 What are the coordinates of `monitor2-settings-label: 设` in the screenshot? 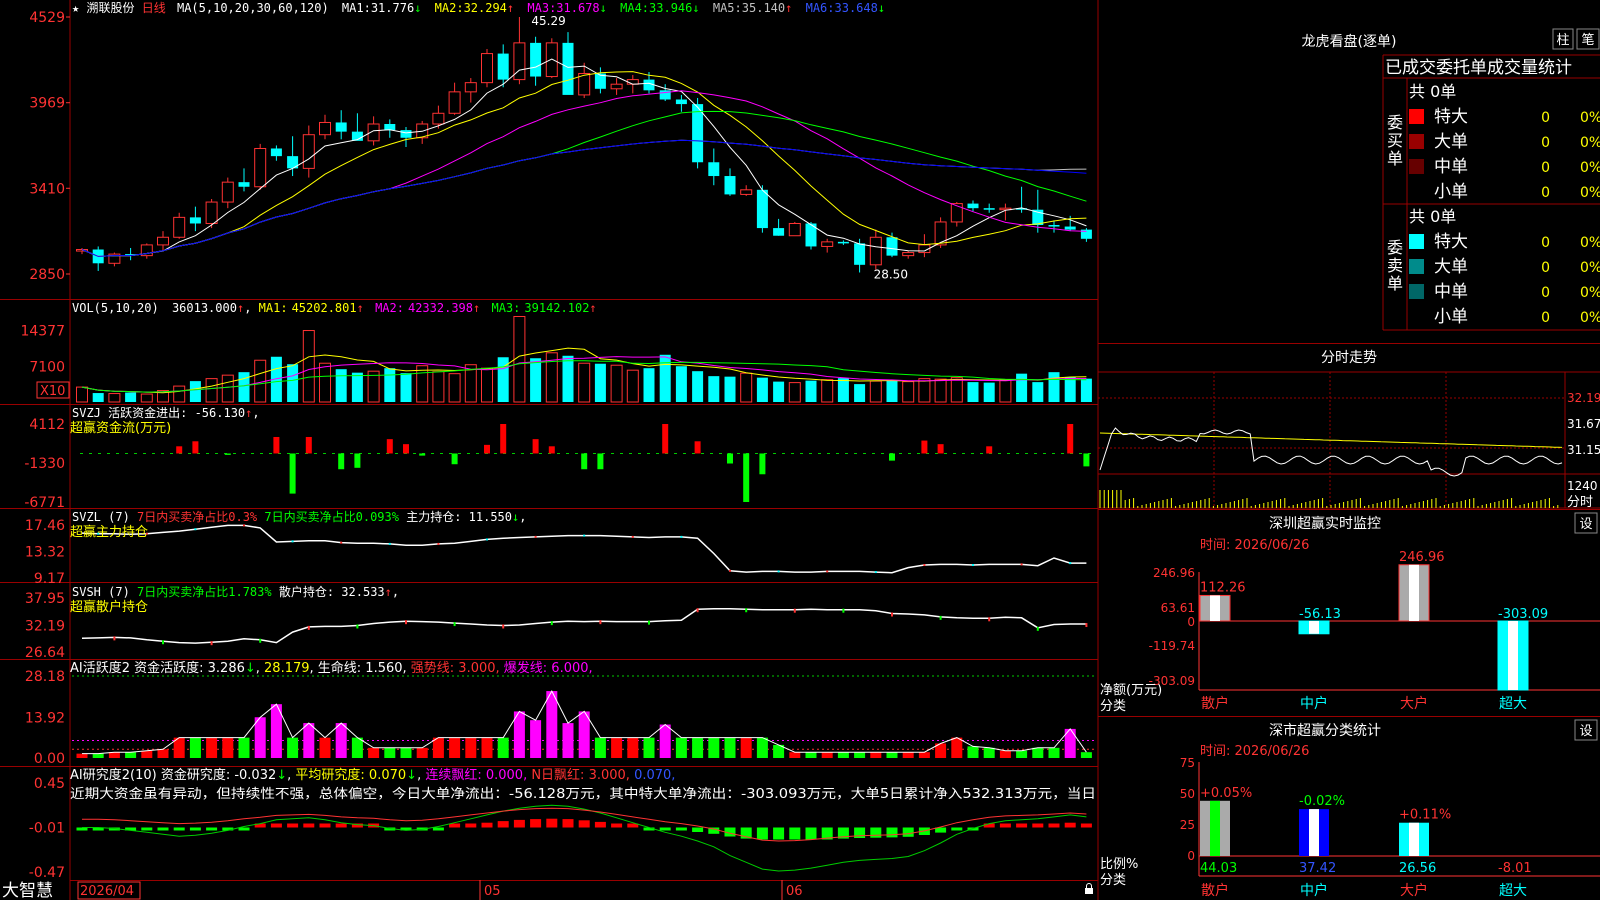 It's located at (1585, 731).